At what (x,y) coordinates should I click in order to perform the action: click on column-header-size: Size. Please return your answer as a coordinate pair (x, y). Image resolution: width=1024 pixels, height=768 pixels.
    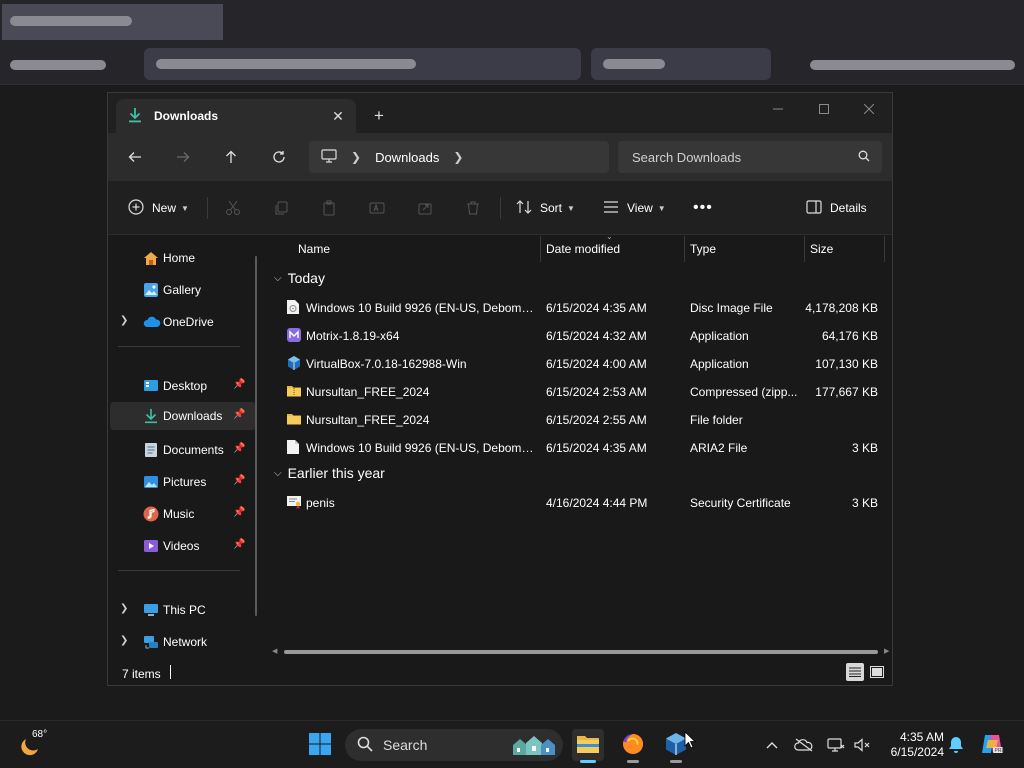
    Looking at the image, I should click on (821, 249).